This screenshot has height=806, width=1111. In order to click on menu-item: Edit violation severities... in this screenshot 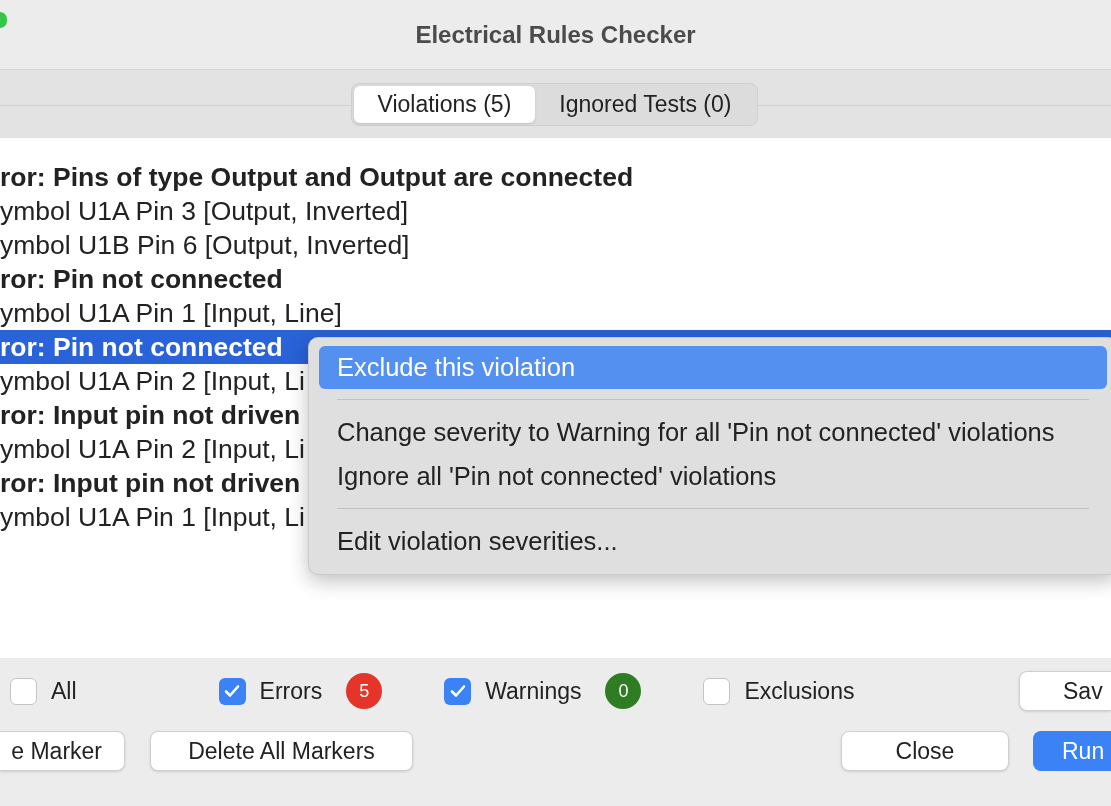, I will do `click(713, 541)`.